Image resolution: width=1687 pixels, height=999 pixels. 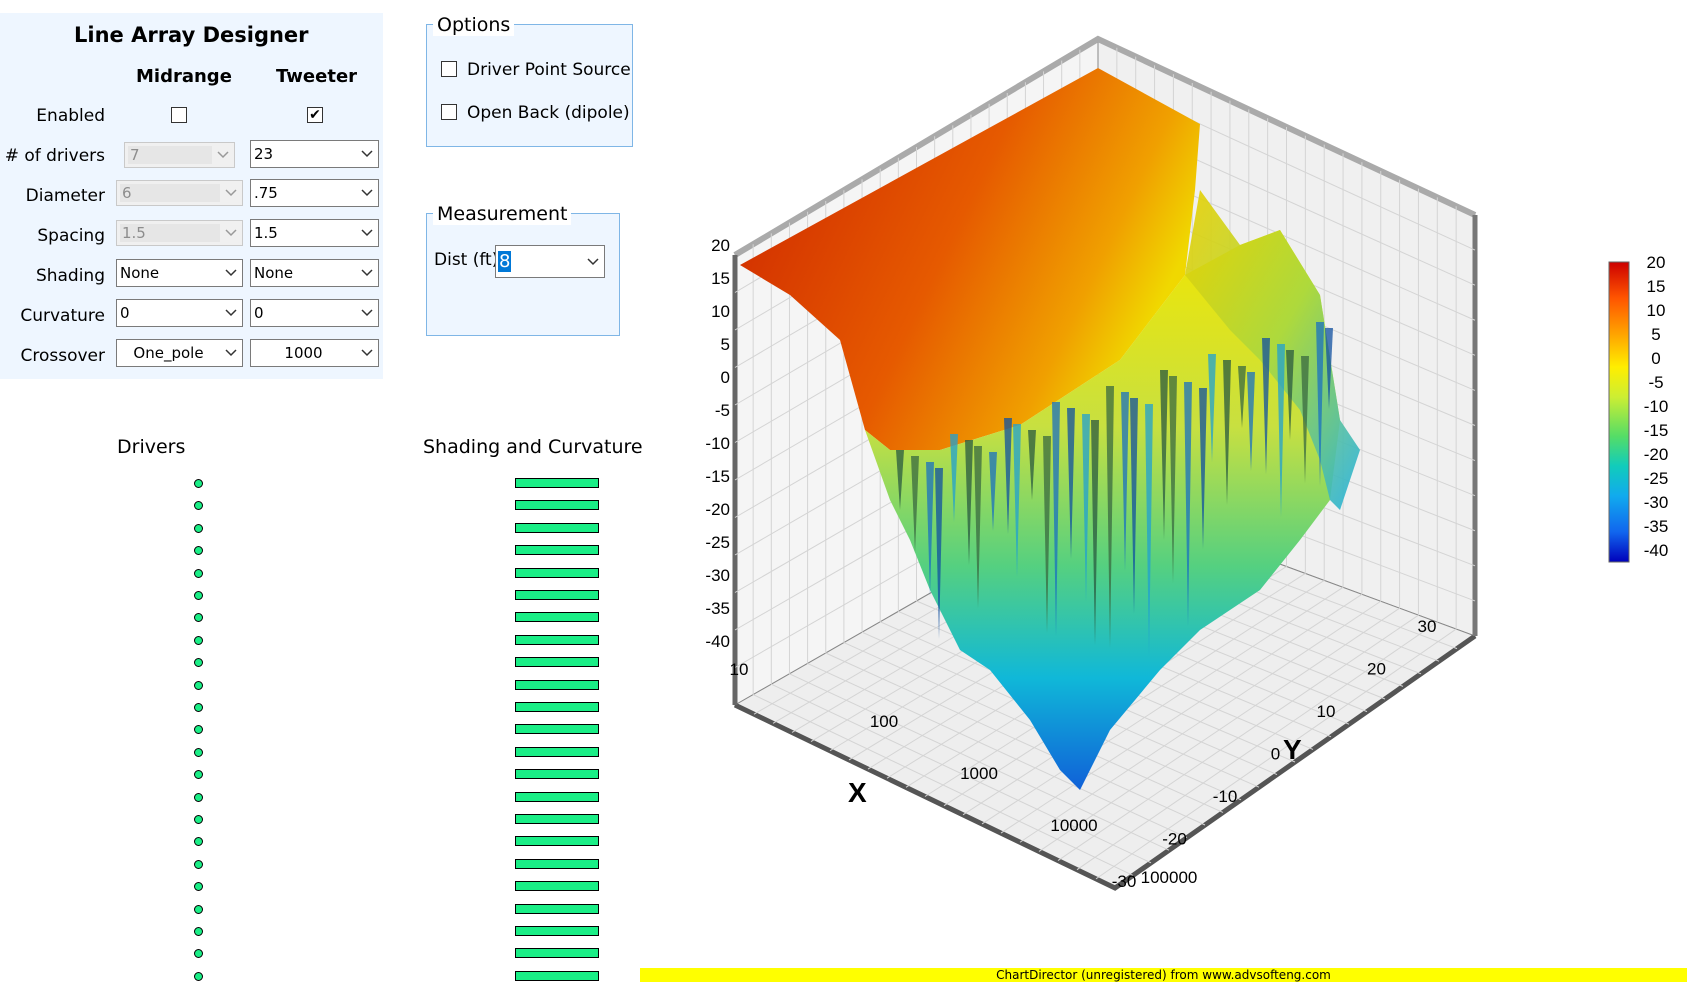 I want to click on tweeter-crossover-select: 1000, so click(x=314, y=353).